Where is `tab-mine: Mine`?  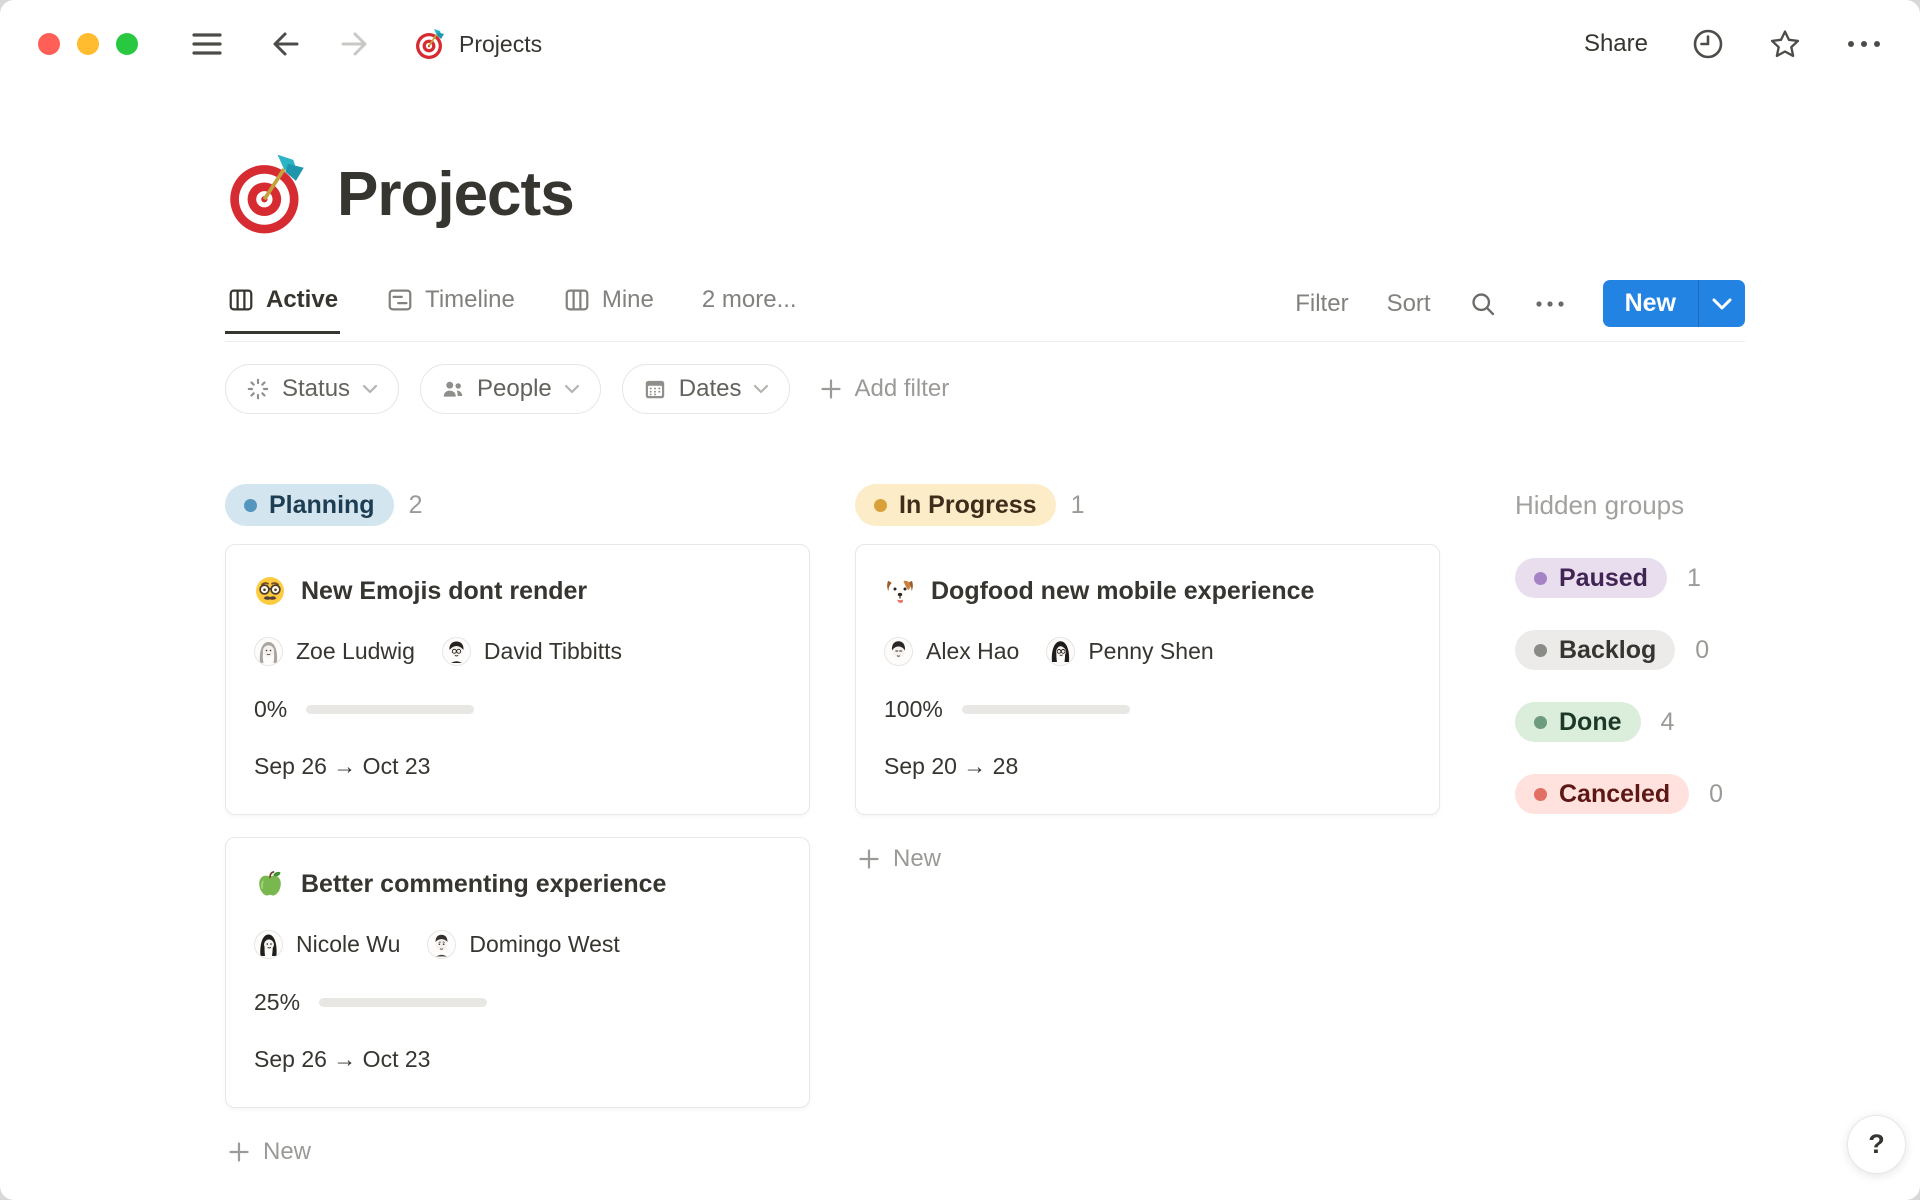
tab-mine: Mine is located at coordinates (608, 307).